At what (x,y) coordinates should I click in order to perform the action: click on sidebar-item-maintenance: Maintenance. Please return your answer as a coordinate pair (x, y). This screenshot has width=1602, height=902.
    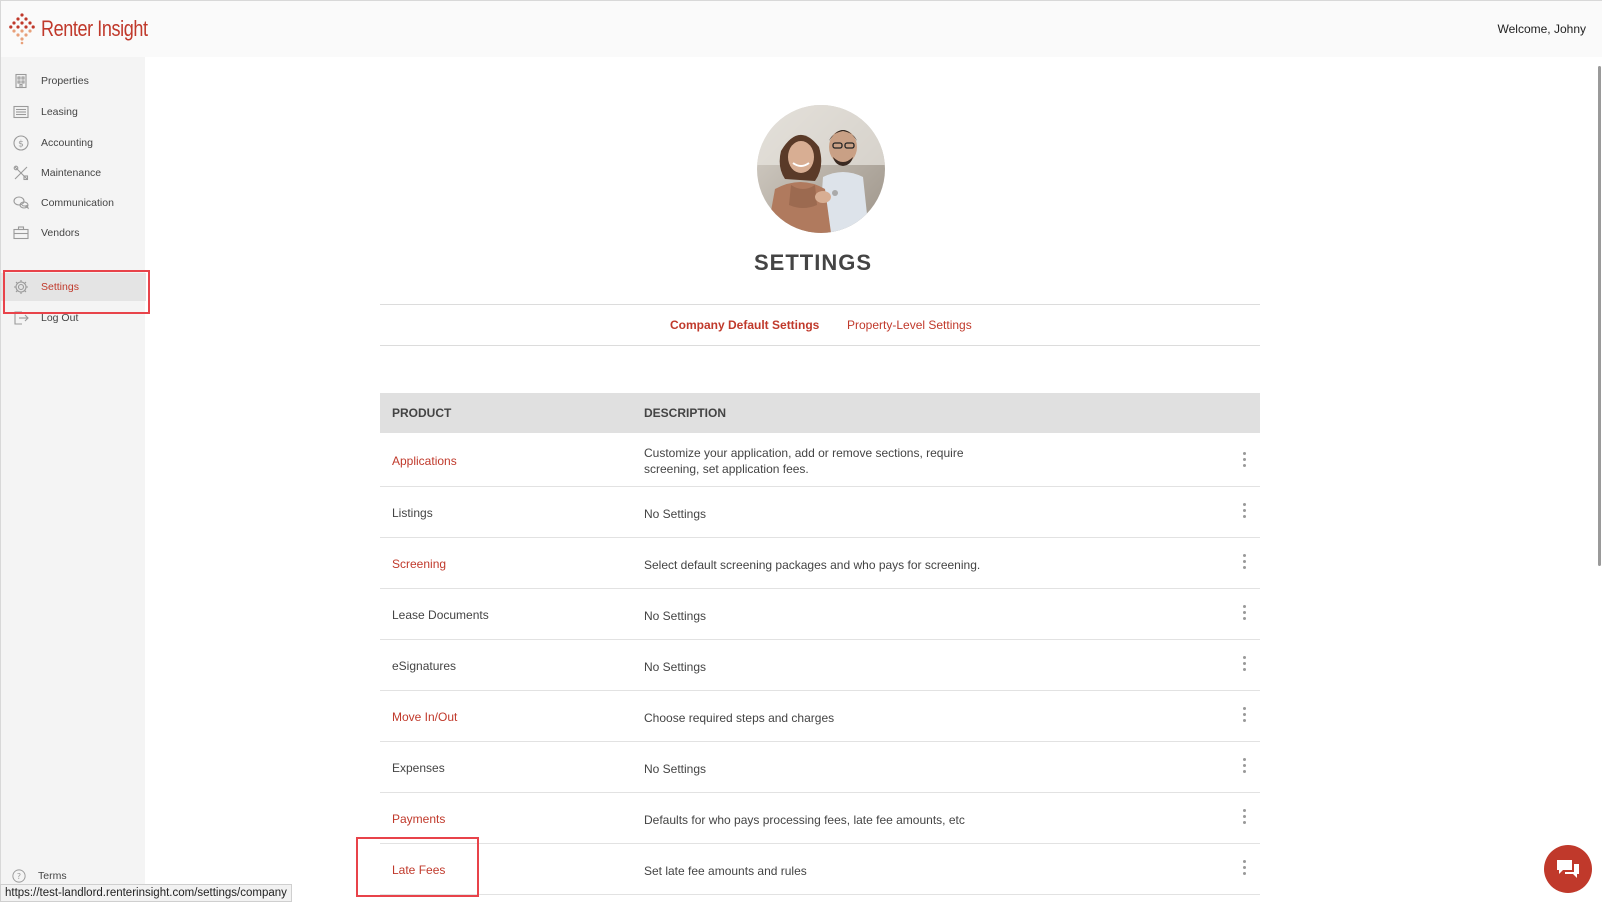
    Looking at the image, I should click on (73, 173).